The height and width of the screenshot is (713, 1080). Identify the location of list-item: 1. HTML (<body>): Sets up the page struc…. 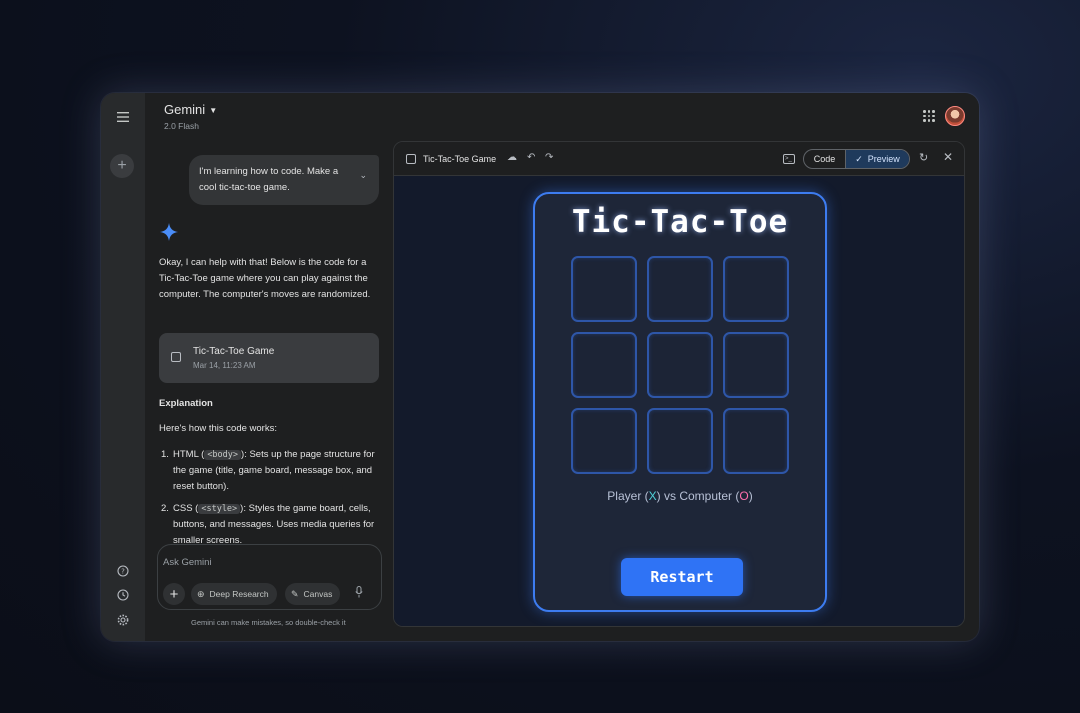
(268, 470).